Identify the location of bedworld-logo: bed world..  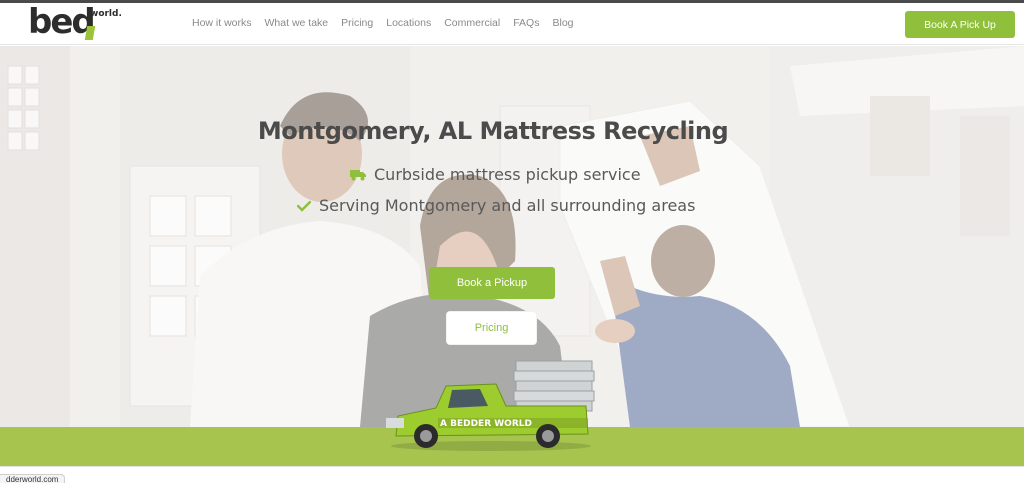
(78, 23).